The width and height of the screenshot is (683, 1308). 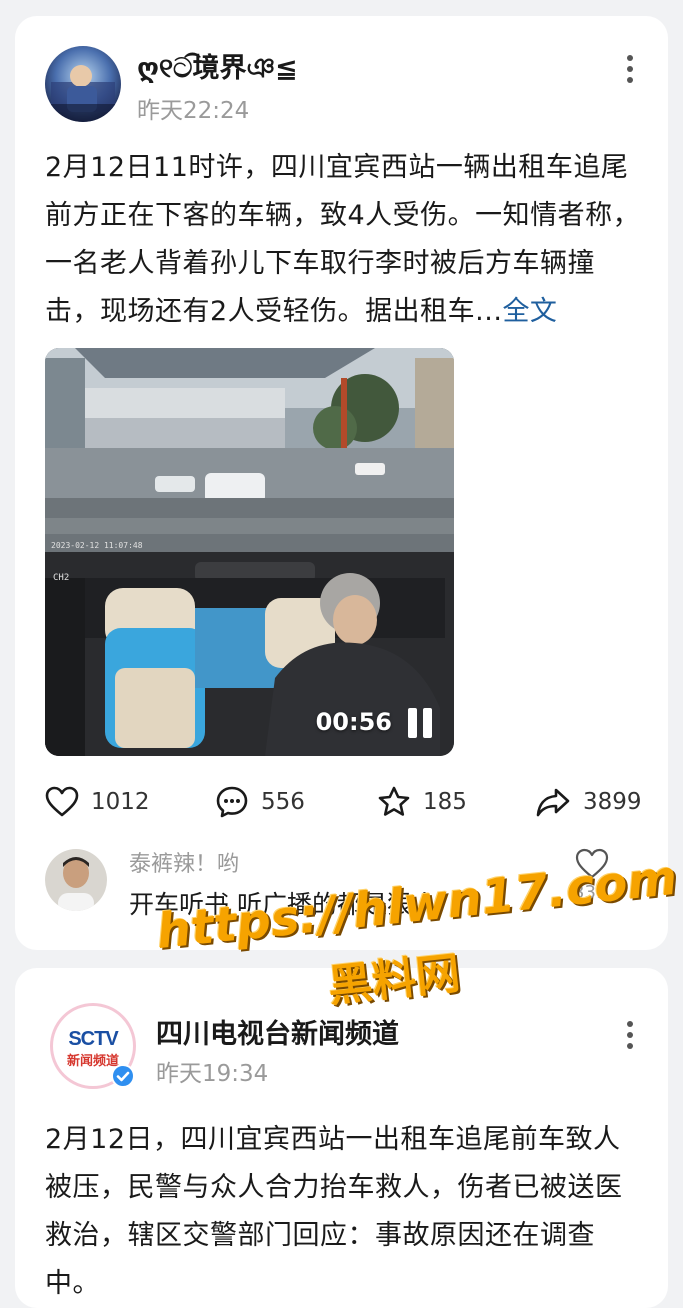 I want to click on comment-icon, so click(x=232, y=802).